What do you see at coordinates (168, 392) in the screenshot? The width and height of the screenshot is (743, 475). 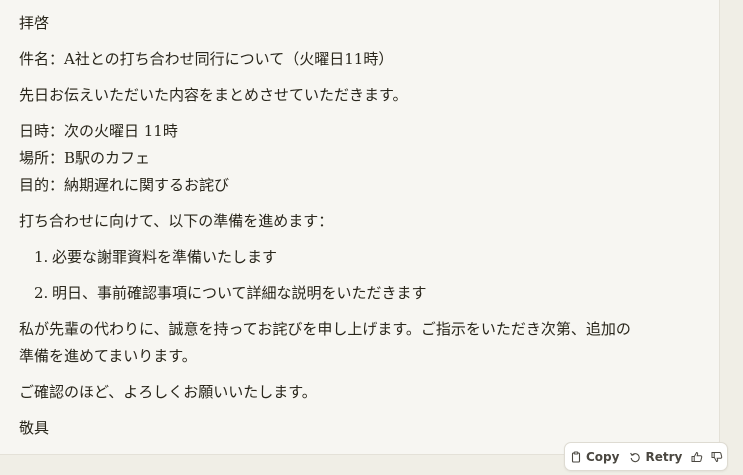 I see `closing-request: ご確認のほど、よろしくお願いいたします。` at bounding box center [168, 392].